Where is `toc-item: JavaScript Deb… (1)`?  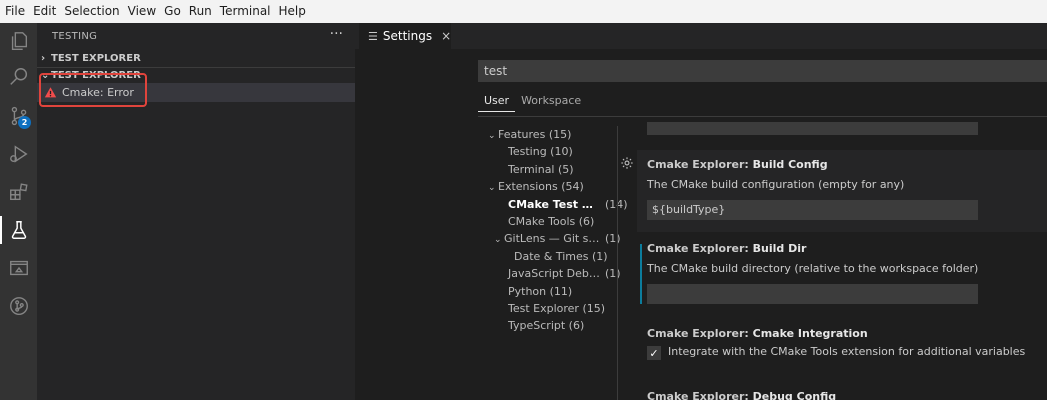 toc-item: JavaScript Deb… (1) is located at coordinates (564, 273).